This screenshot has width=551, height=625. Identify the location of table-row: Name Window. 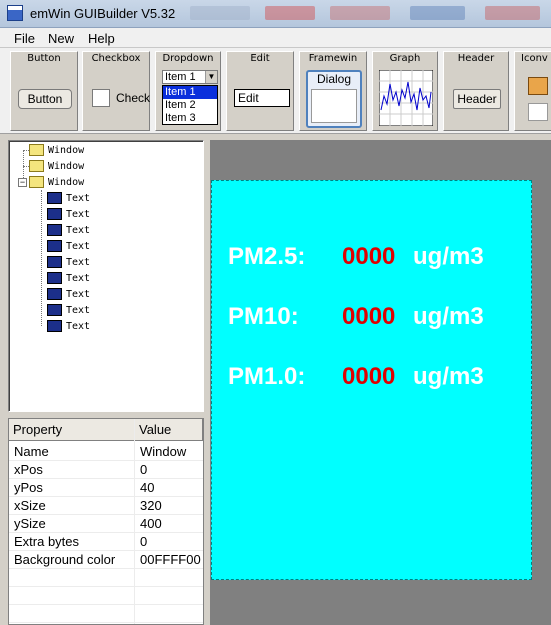
(106, 452).